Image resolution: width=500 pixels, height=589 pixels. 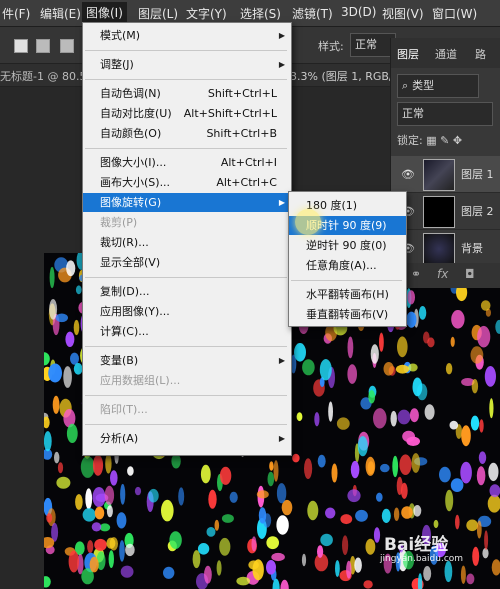 I want to click on tab-paths: 路, so click(x=480, y=54).